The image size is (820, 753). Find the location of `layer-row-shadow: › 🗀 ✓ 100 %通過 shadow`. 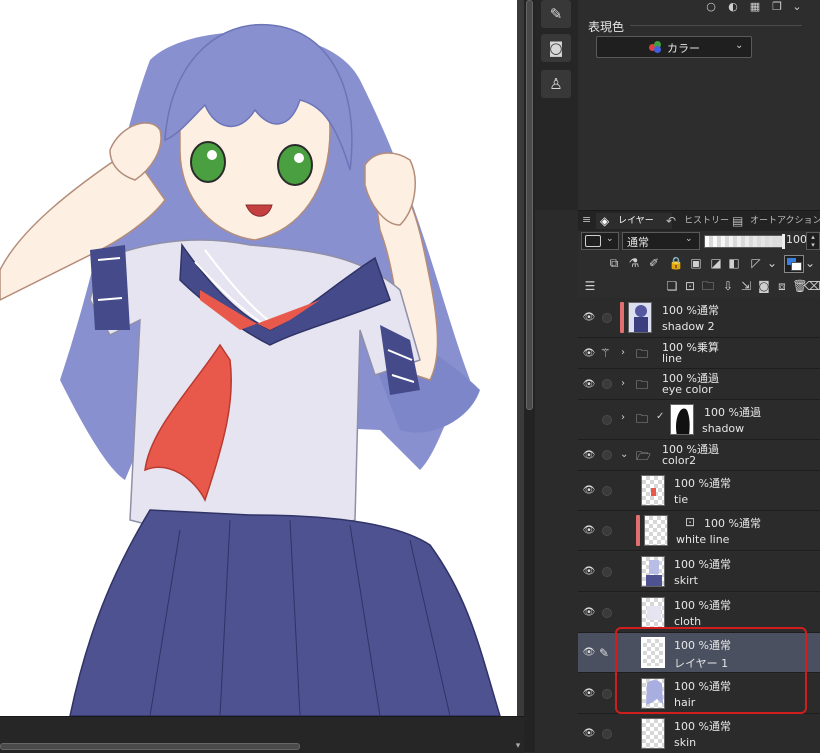

layer-row-shadow: › 🗀 ✓ 100 %通過 shadow is located at coordinates (699, 420).